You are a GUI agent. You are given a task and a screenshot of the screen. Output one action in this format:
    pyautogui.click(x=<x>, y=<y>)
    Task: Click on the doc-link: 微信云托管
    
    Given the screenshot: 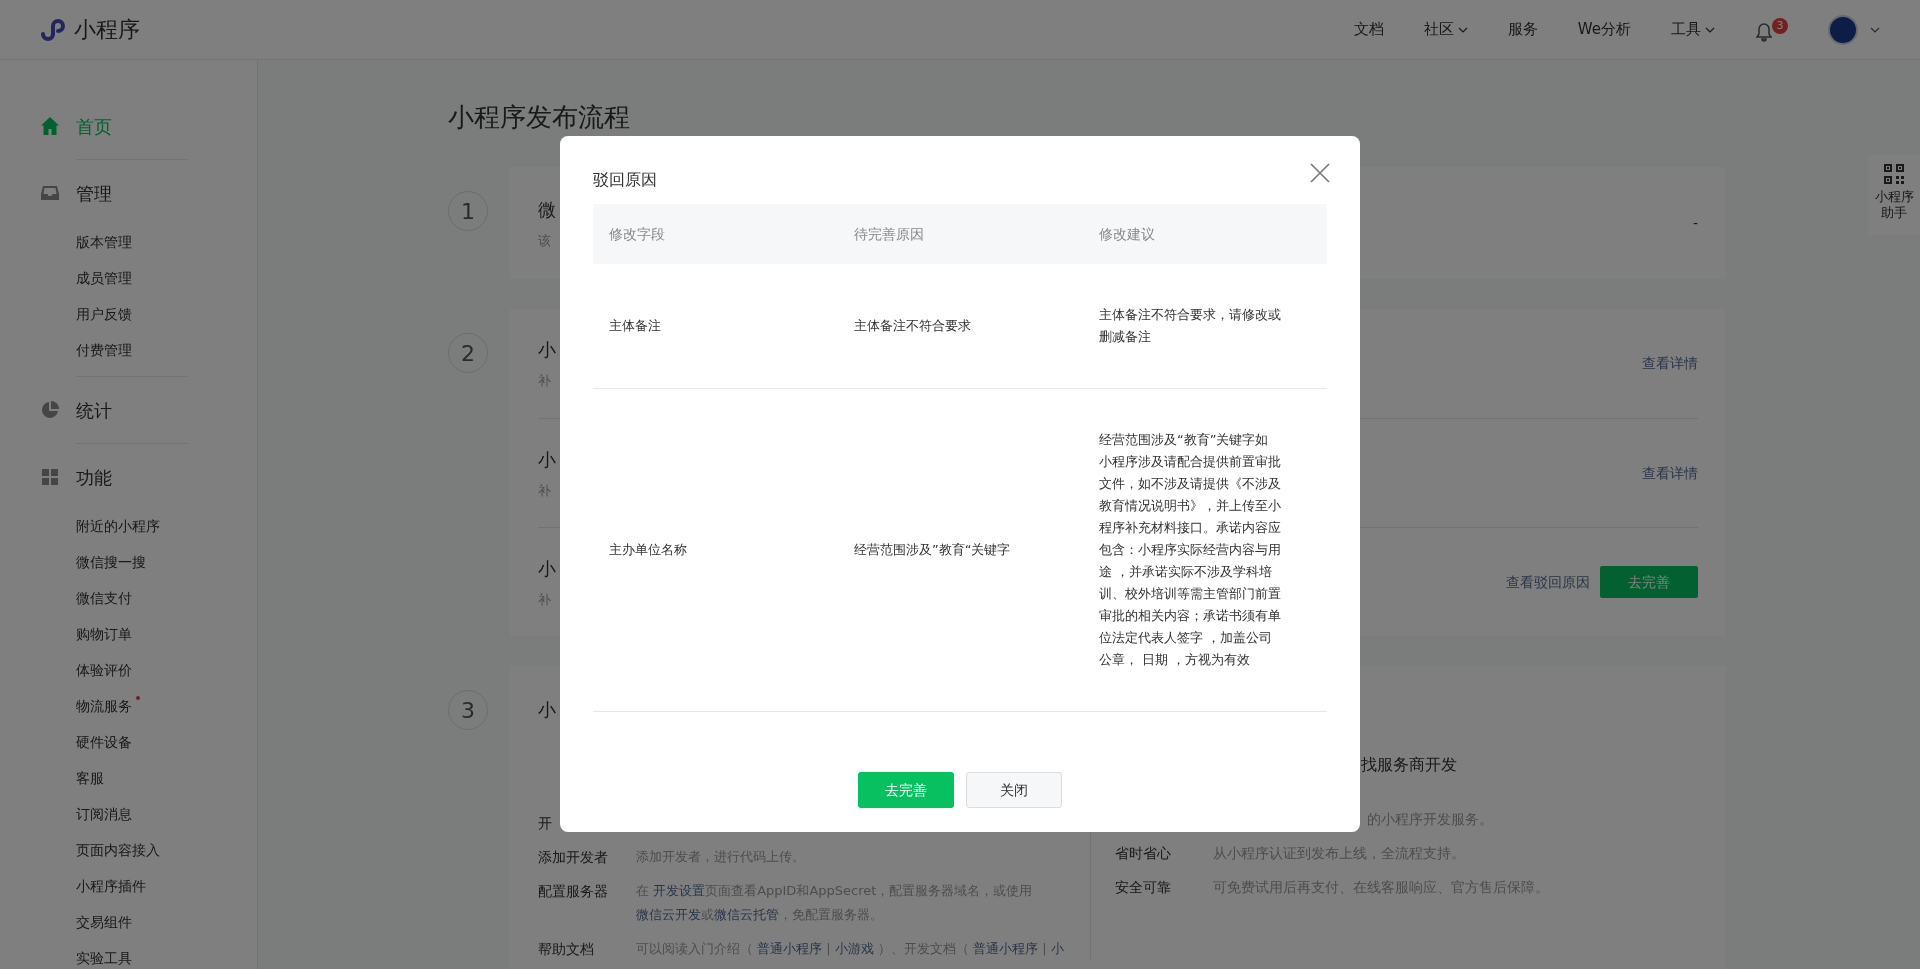 What is the action you would take?
    pyautogui.click(x=746, y=914)
    